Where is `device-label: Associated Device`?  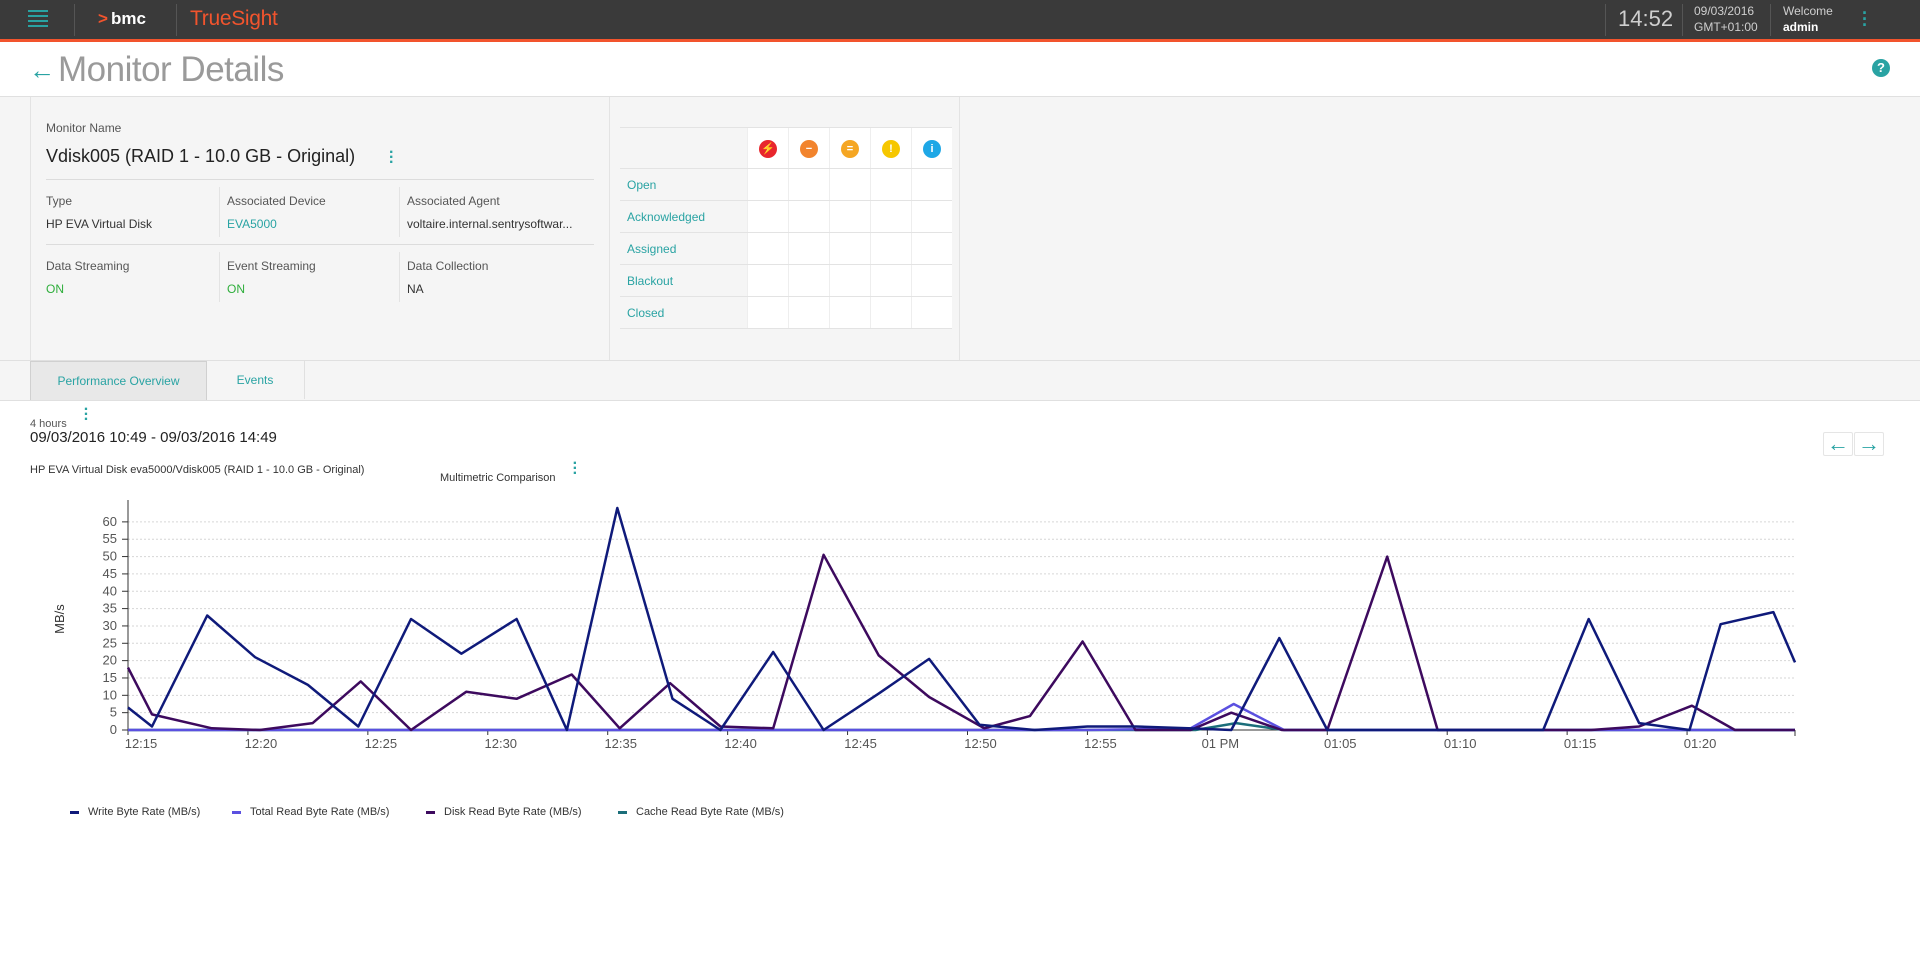
device-label: Associated Device is located at coordinates (276, 201).